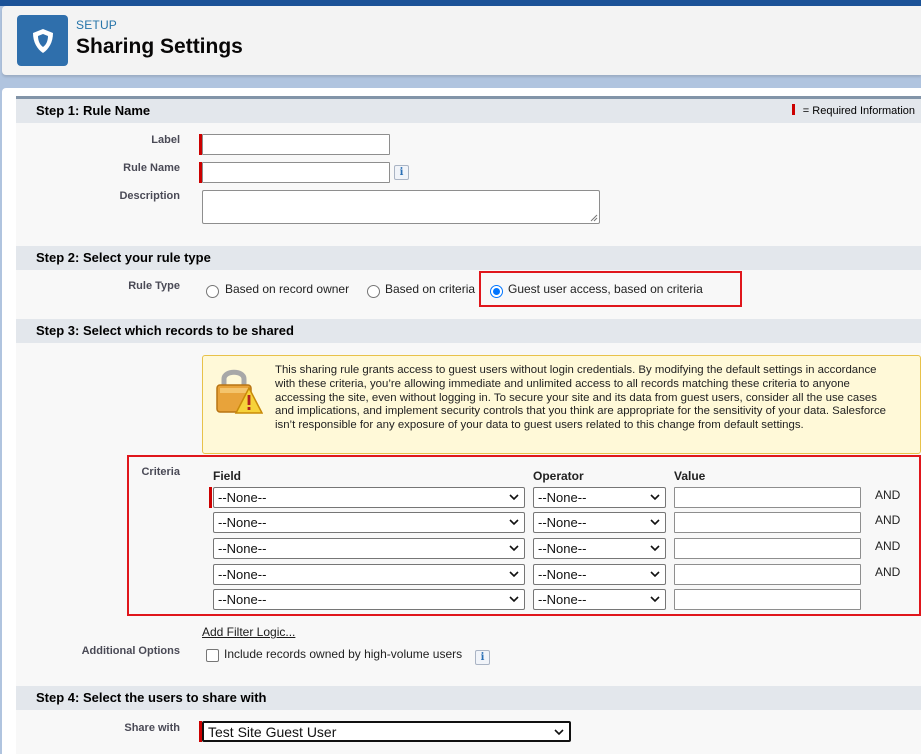 Image resolution: width=921 pixels, height=754 pixels. What do you see at coordinates (605, 289) in the screenshot?
I see `radio-guest-user-access-label: Guest user access, based on criteria` at bounding box center [605, 289].